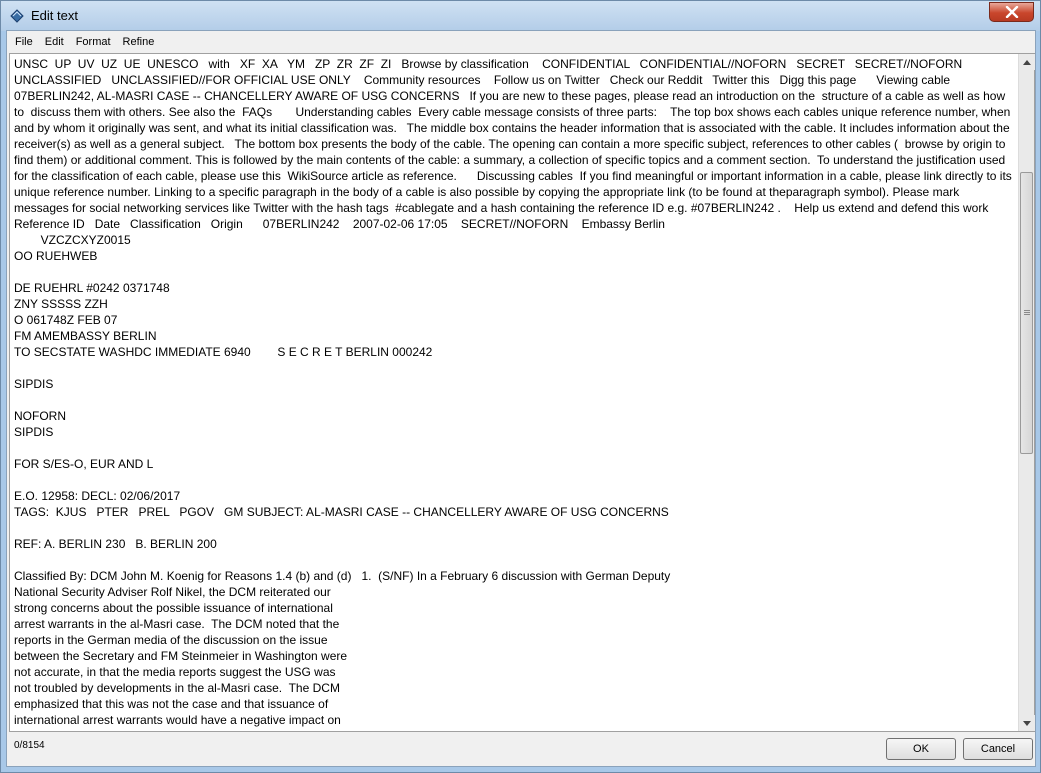 Image resolution: width=1041 pixels, height=773 pixels. I want to click on feather-icon, so click(17, 16).